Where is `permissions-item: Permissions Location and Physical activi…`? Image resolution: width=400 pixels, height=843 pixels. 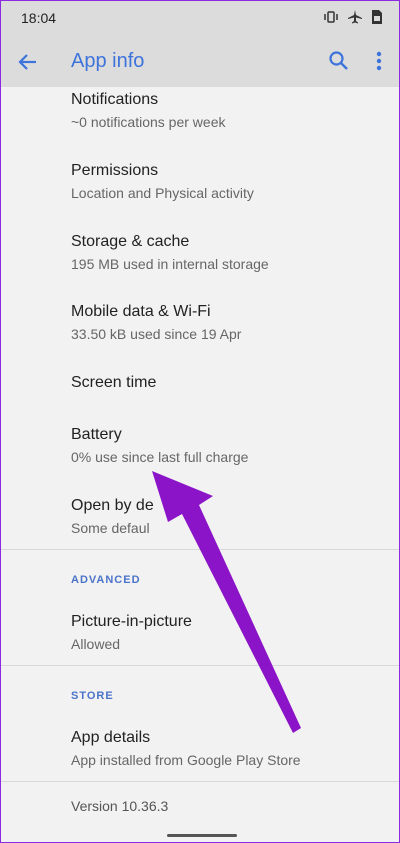 permissions-item: Permissions Location and Physical activi… is located at coordinates (226, 181).